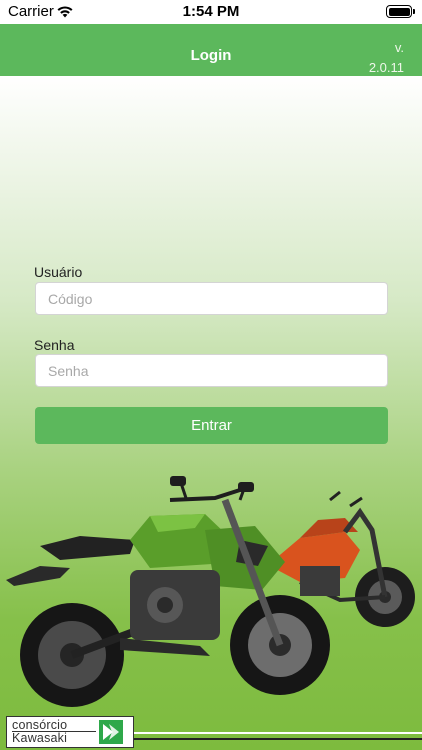 Image resolution: width=422 pixels, height=750 pixels. What do you see at coordinates (211, 425) in the screenshot?
I see `login-button: Entrar` at bounding box center [211, 425].